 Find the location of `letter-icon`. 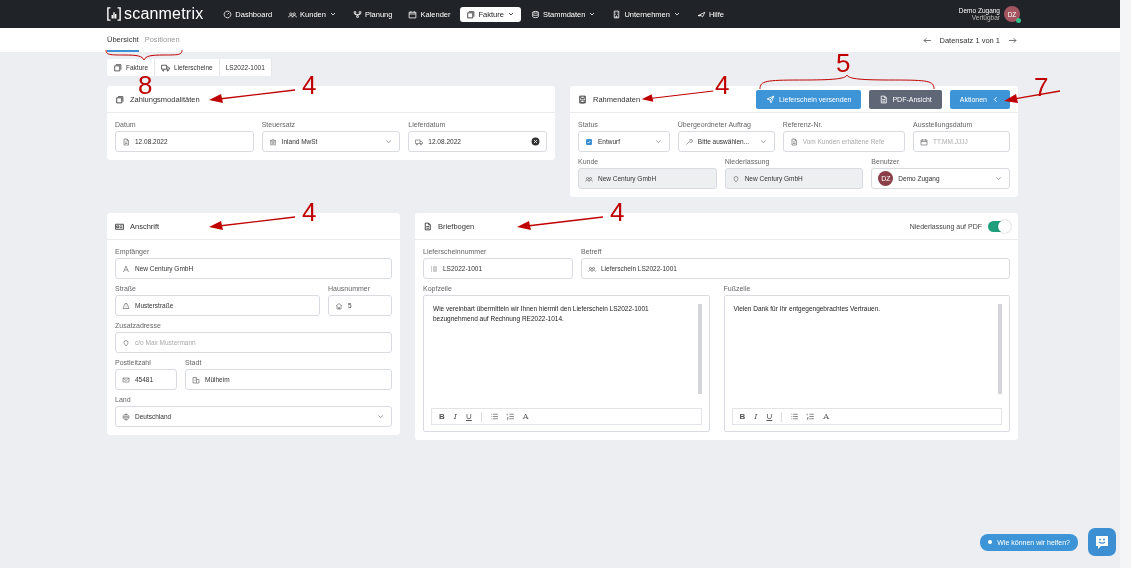

letter-icon is located at coordinates (126, 268).